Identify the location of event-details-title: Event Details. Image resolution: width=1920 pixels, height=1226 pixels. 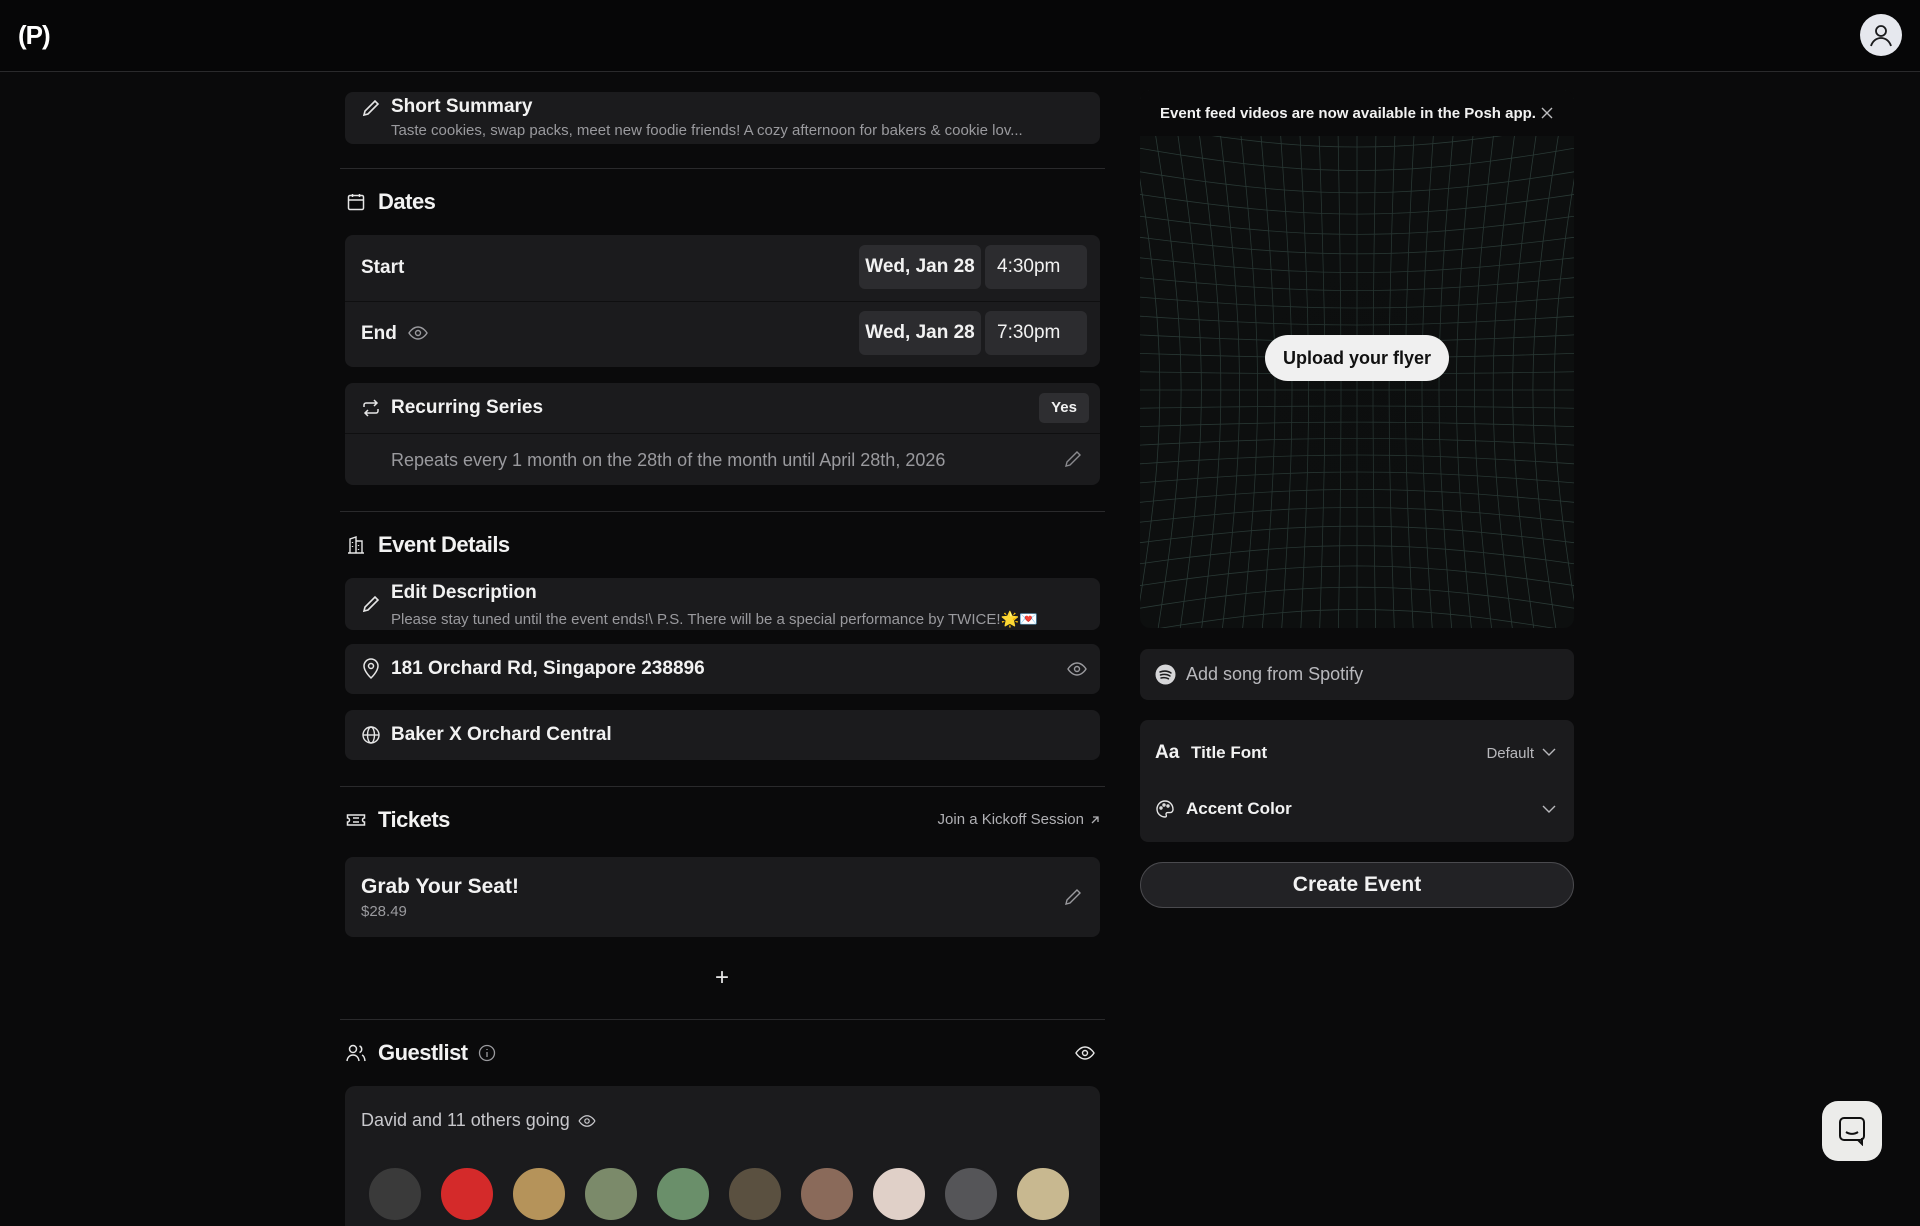
(444, 544).